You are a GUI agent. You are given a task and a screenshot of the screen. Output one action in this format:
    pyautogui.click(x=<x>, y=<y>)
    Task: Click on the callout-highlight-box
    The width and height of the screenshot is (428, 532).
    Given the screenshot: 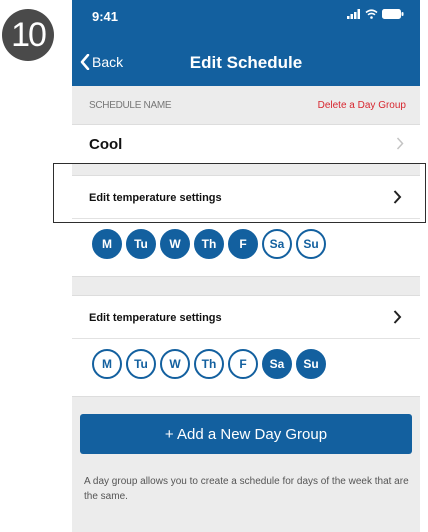 What is the action you would take?
    pyautogui.click(x=239, y=193)
    